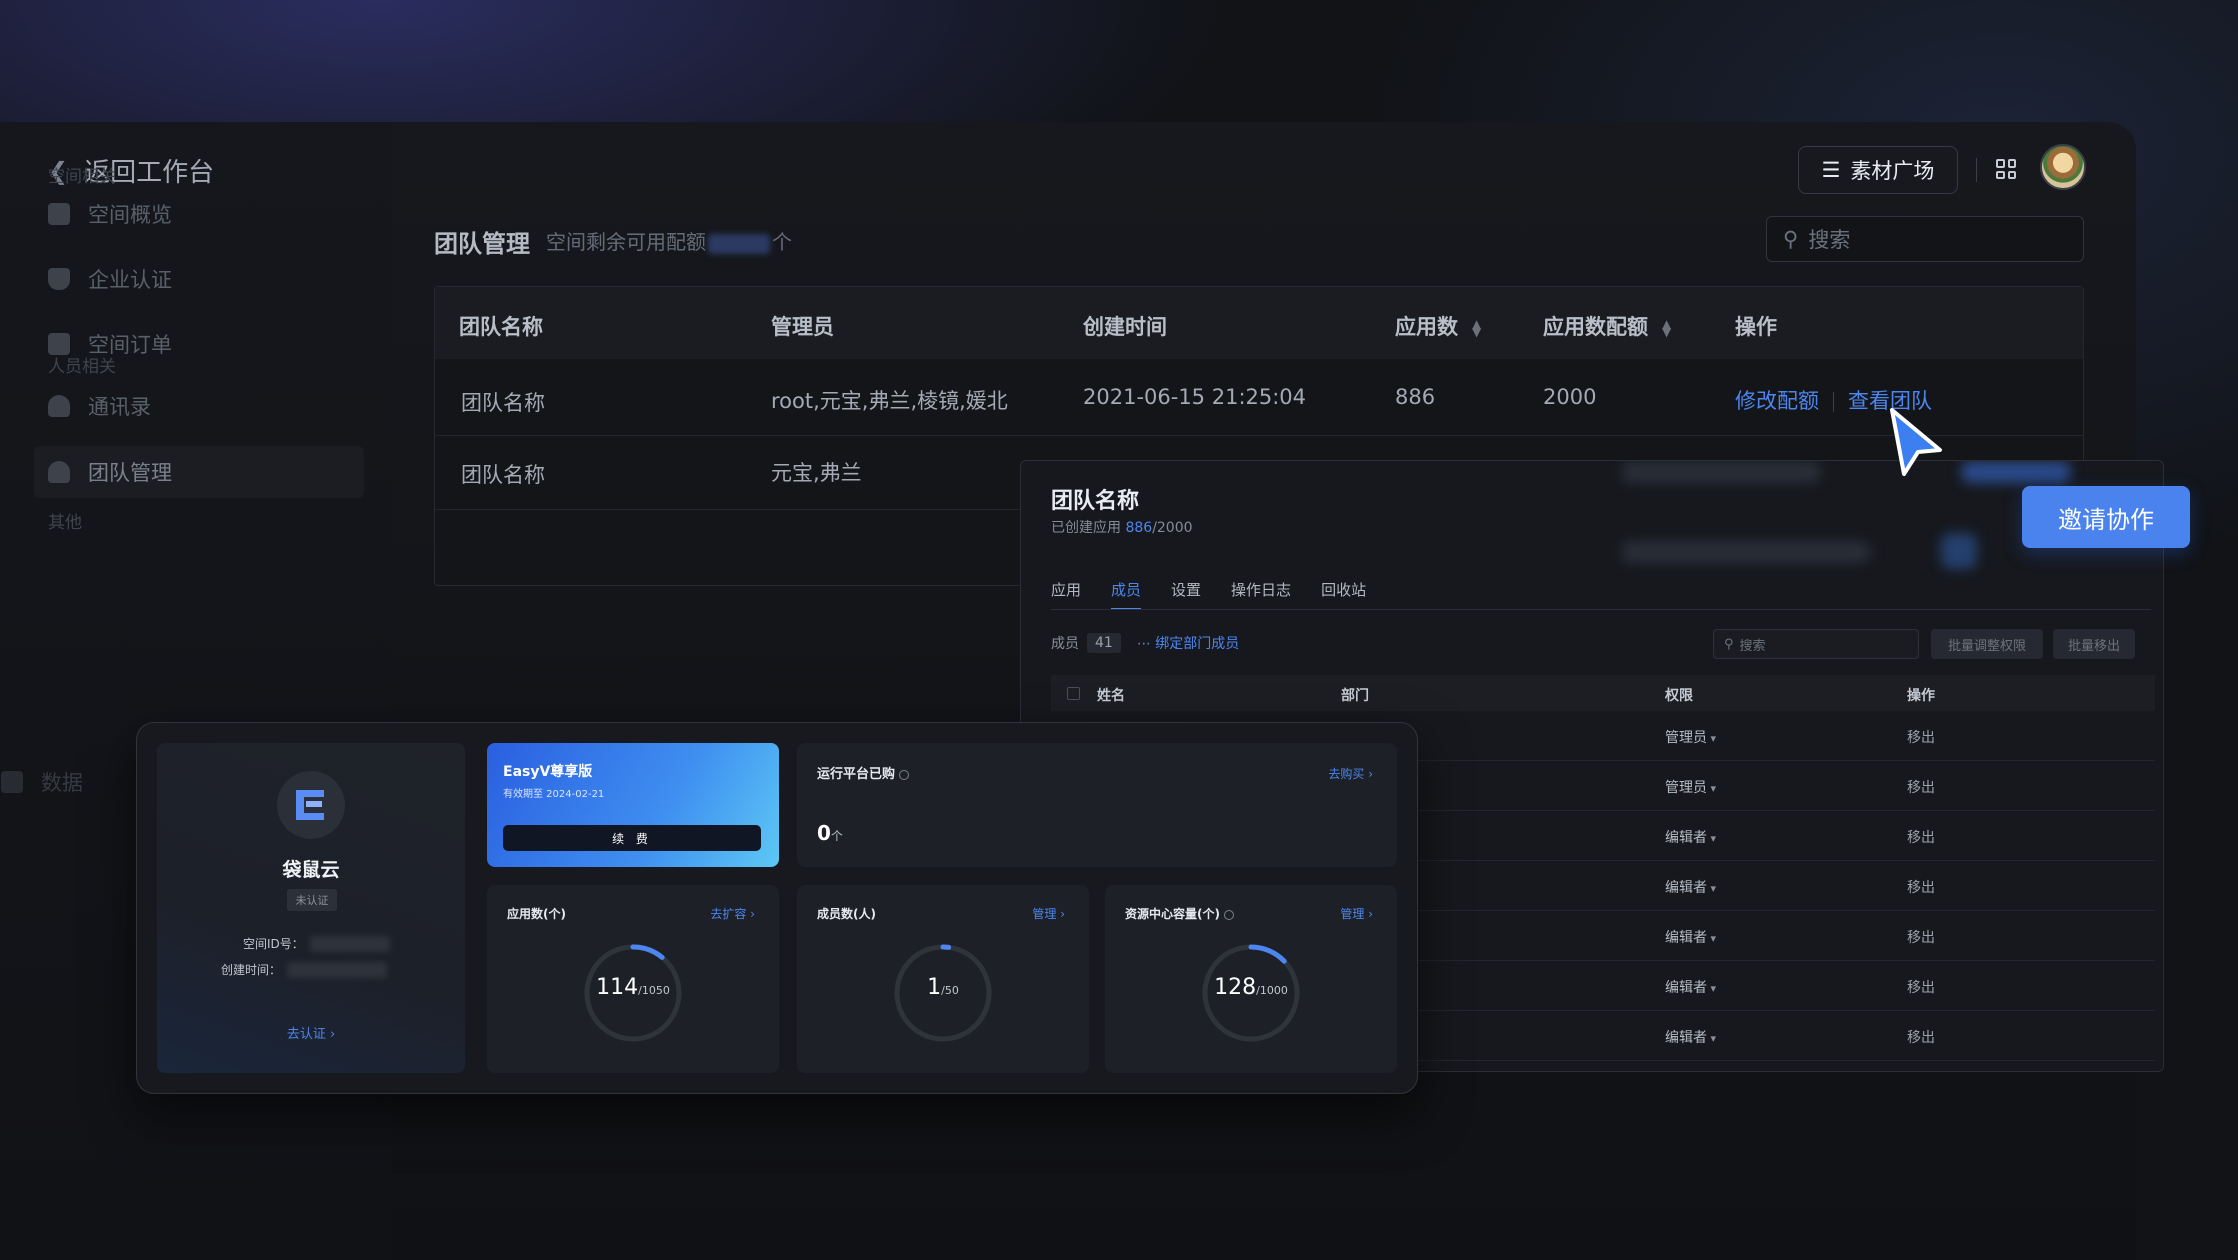 Image resolution: width=2238 pixels, height=1260 pixels. What do you see at coordinates (1777, 401) in the screenshot?
I see `edit-quota-link: 修改配额` at bounding box center [1777, 401].